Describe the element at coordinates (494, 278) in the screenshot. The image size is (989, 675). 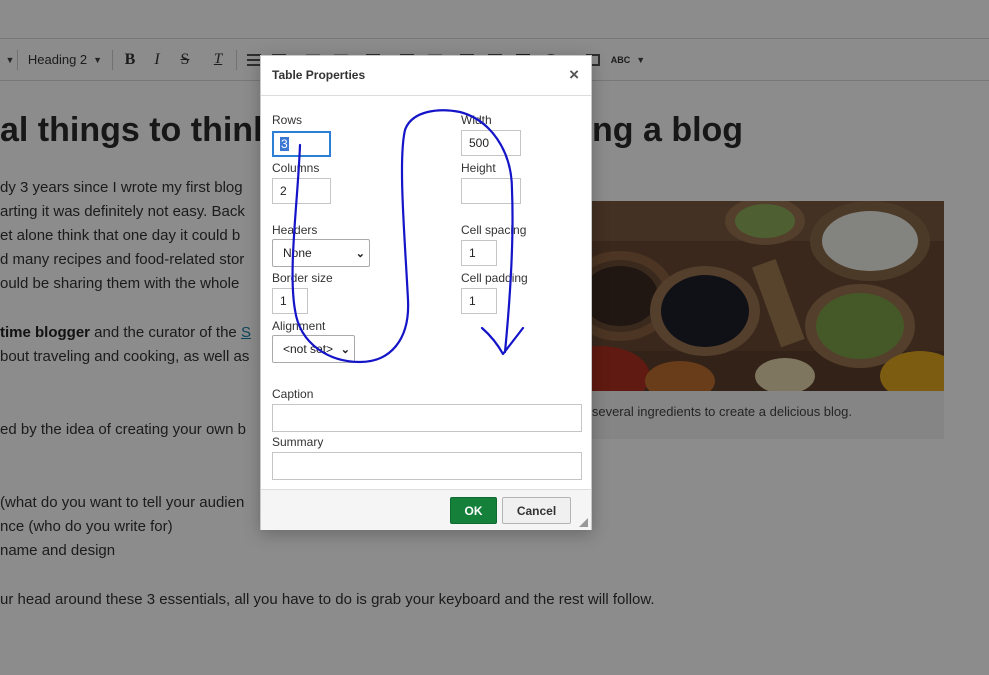
I see `cell-padding-label: Cell padding` at that location.